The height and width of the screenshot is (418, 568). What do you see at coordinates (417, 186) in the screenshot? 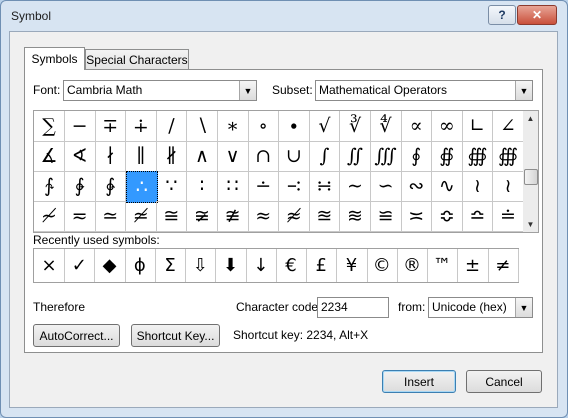
I see `symbol-cell: ∾` at bounding box center [417, 186].